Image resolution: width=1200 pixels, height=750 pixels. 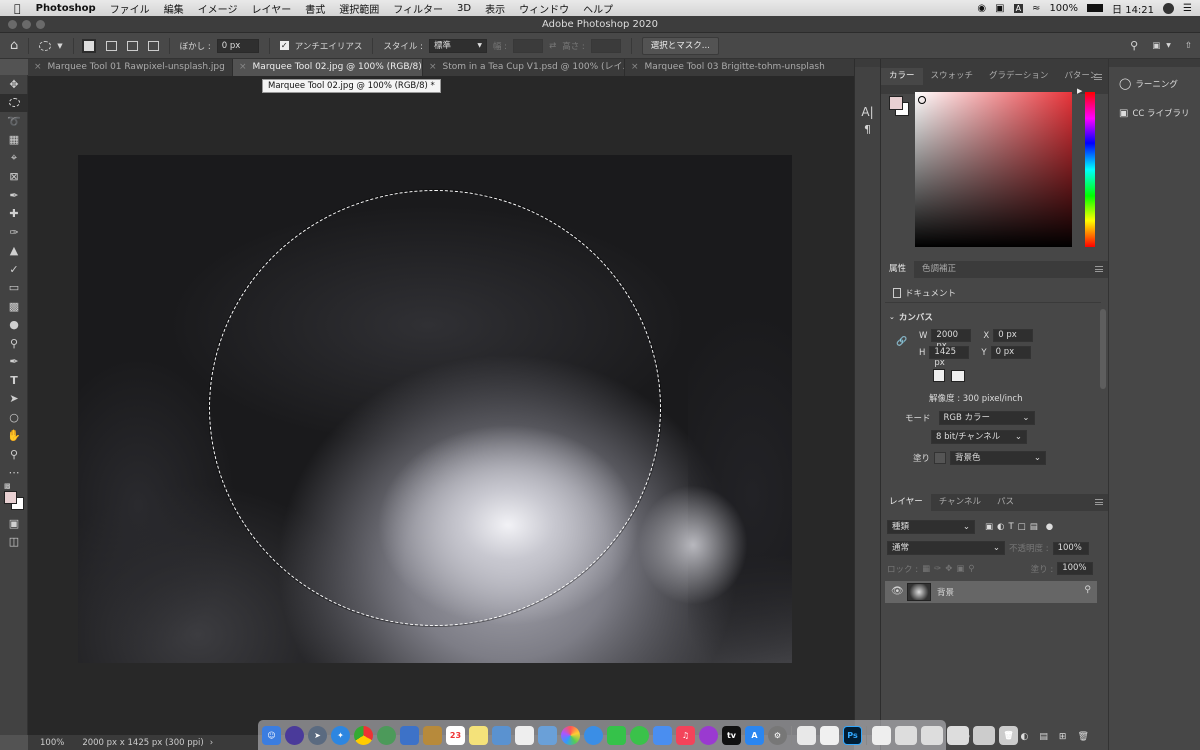 What do you see at coordinates (940, 458) in the screenshot?
I see `fill-color-swatch` at bounding box center [940, 458].